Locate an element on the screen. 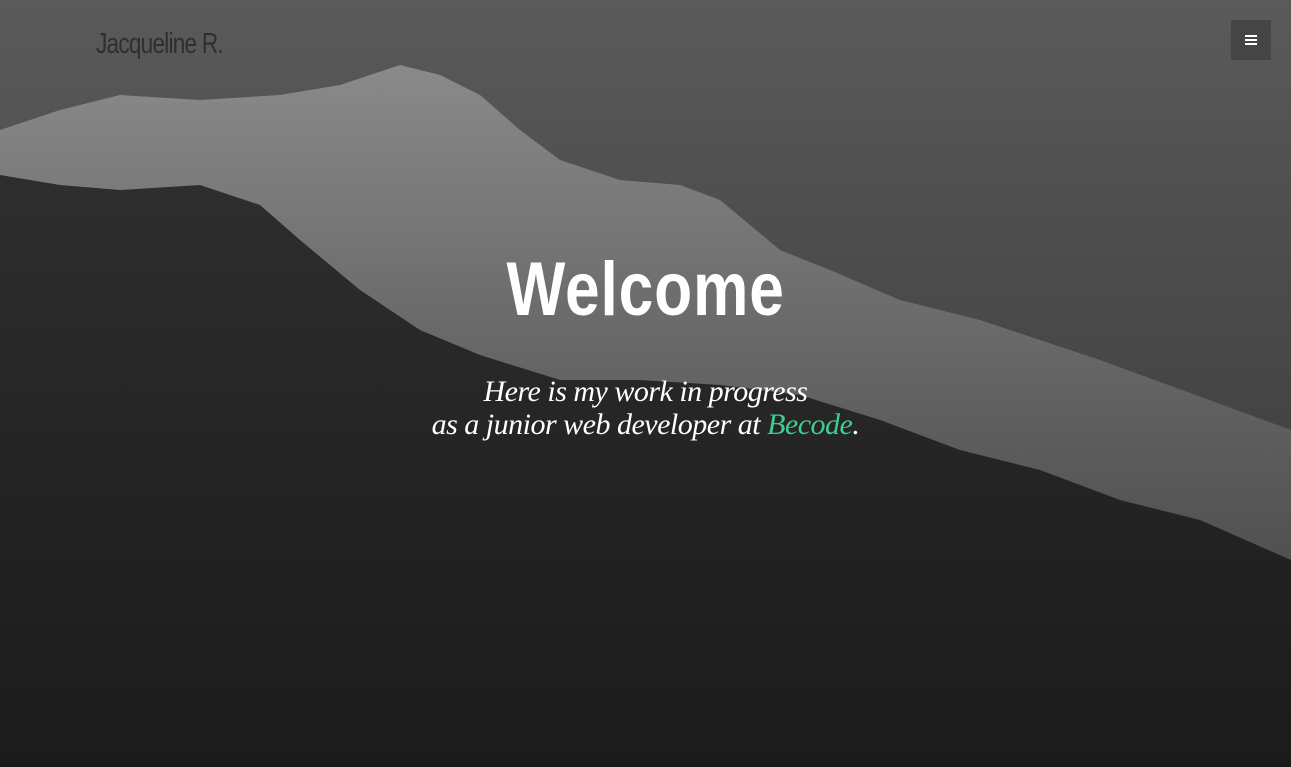  site-brand-name: Jacqueline R. is located at coordinates (160, 44).